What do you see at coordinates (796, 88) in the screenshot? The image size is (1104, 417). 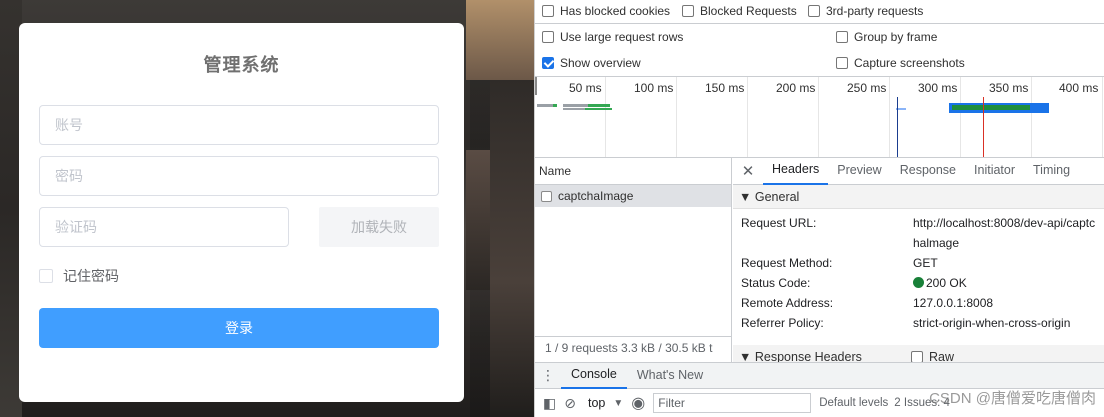 I see `tick-label: 200 ms` at bounding box center [796, 88].